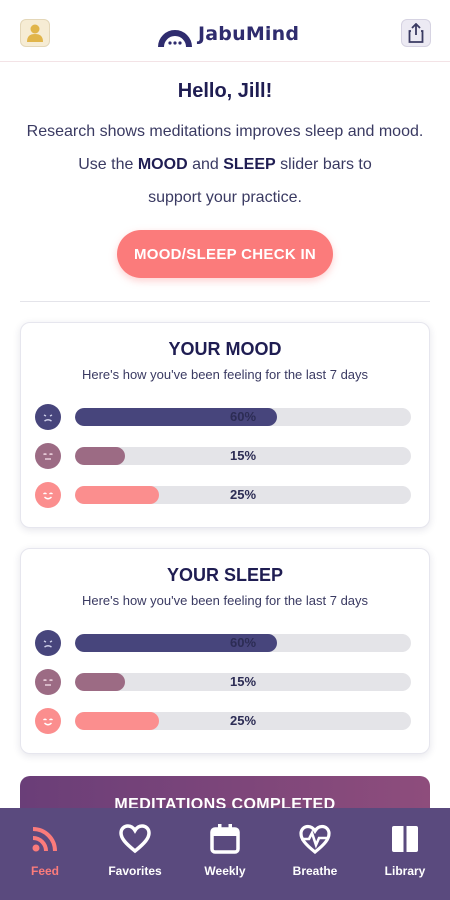 This screenshot has height=900, width=450. I want to click on tab-label: Weekly, so click(225, 871).